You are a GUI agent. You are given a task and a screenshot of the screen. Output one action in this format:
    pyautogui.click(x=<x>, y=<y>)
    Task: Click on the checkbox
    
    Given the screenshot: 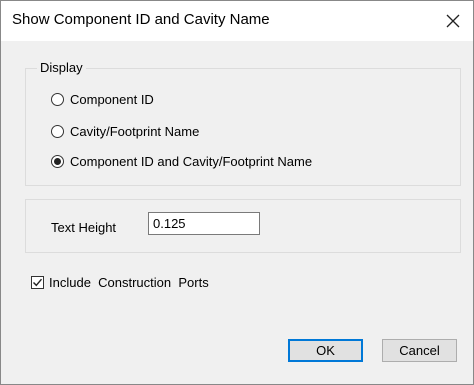 What is the action you would take?
    pyautogui.click(x=37, y=282)
    